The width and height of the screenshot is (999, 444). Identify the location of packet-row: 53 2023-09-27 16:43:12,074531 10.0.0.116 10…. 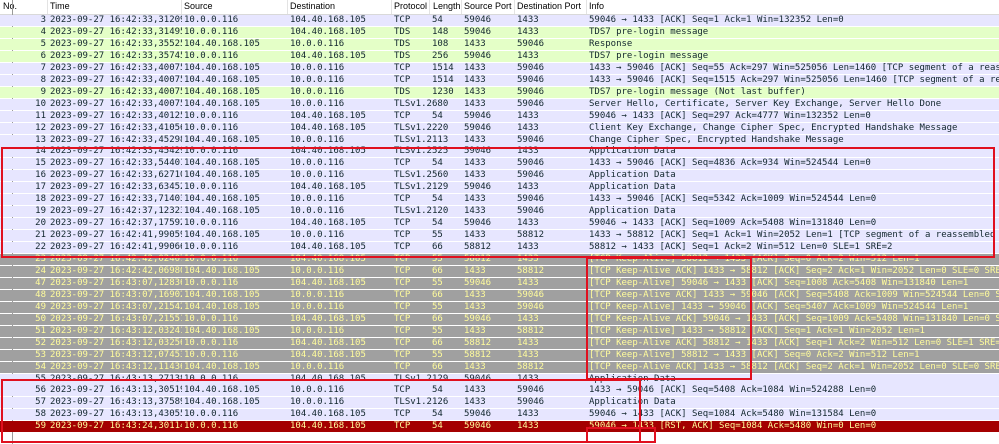
(499, 355).